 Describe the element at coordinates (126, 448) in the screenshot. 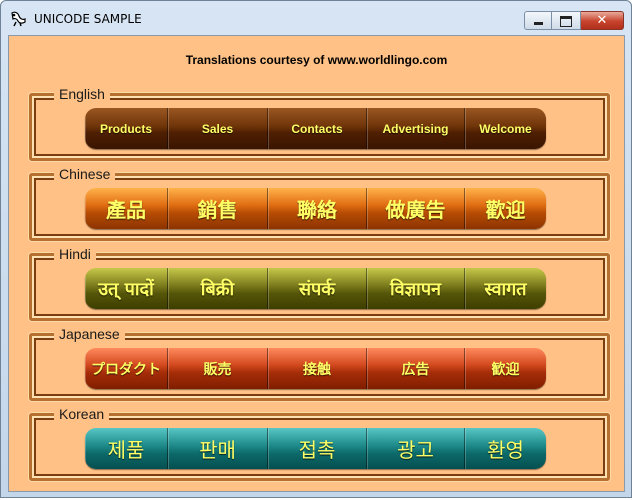

I see `korean-products-button: 제품` at that location.